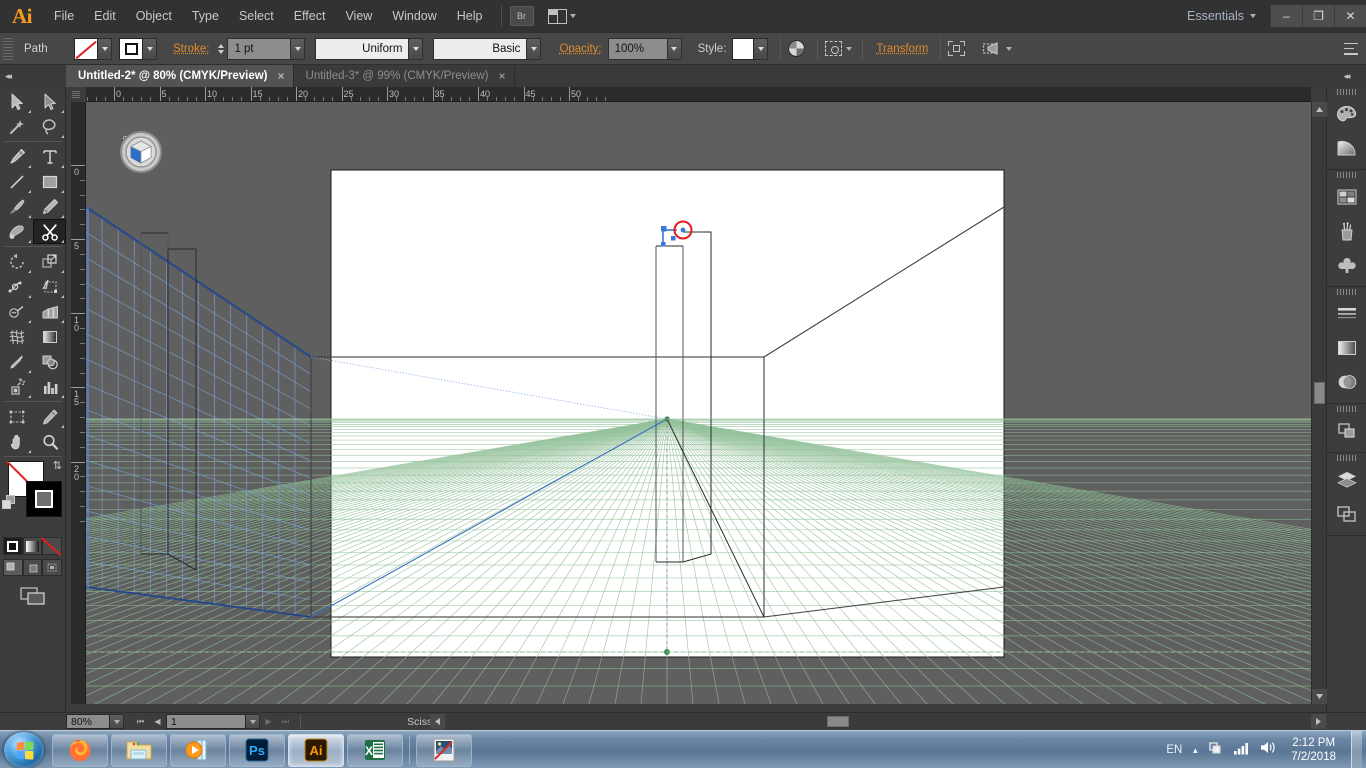 The image size is (1366, 768). Describe the element at coordinates (16, 386) in the screenshot. I see `symbol-sprayer-tool` at that location.